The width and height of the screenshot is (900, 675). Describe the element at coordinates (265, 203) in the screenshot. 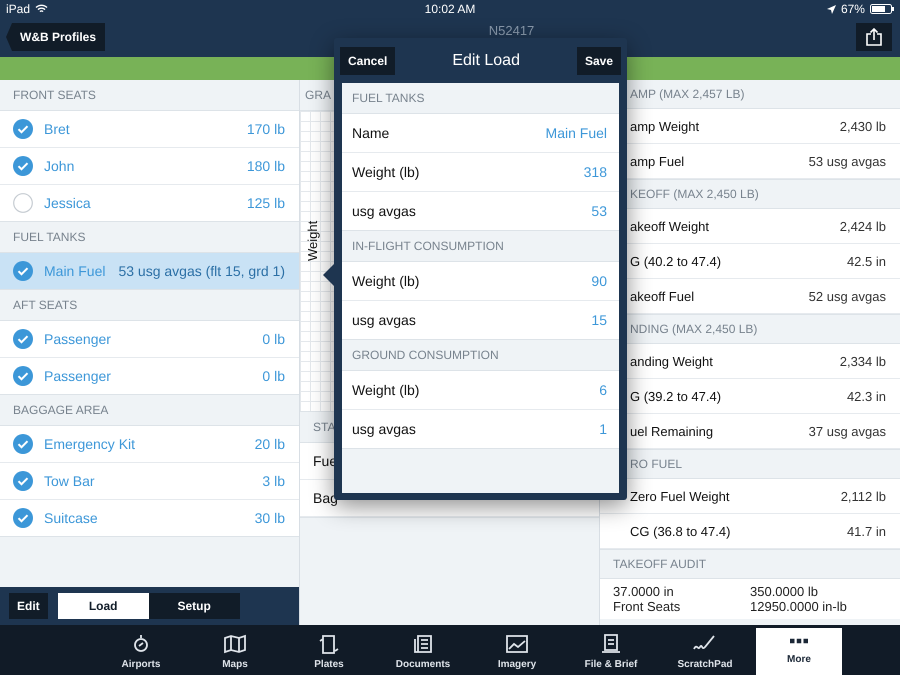

I see `item-value: 125 lb` at that location.